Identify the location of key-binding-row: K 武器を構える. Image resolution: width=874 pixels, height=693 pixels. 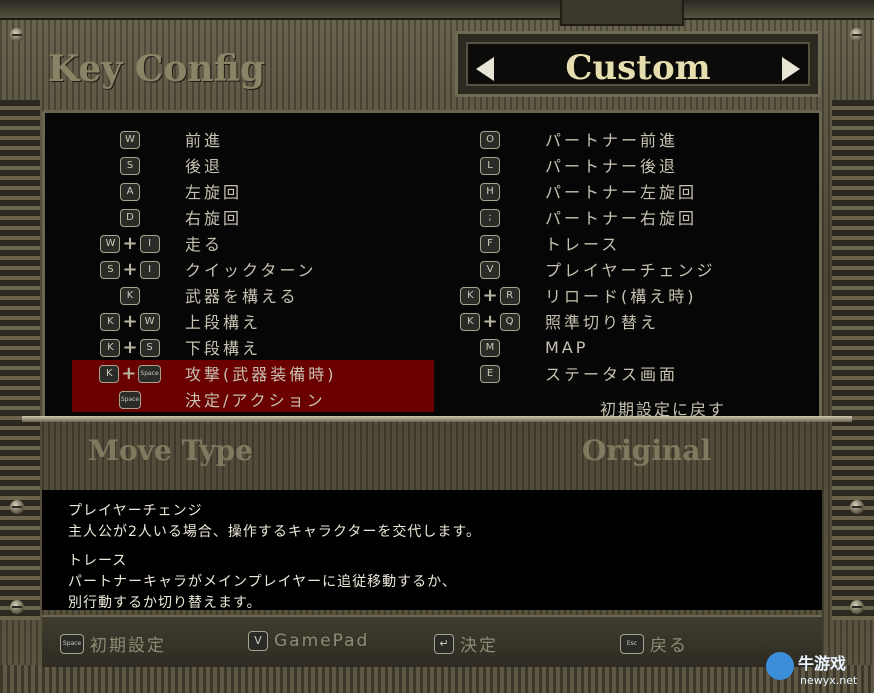
(253, 295).